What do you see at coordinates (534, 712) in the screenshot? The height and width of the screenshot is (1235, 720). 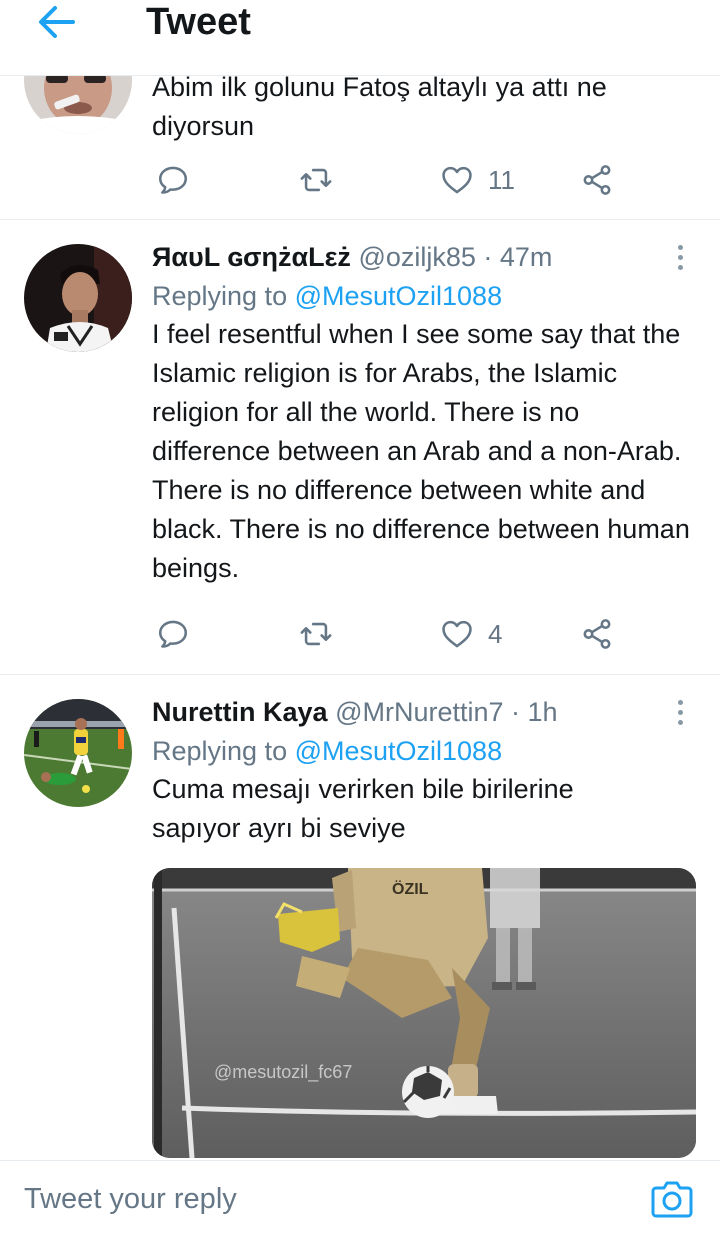 I see `tweet-timestamp: · 1h` at bounding box center [534, 712].